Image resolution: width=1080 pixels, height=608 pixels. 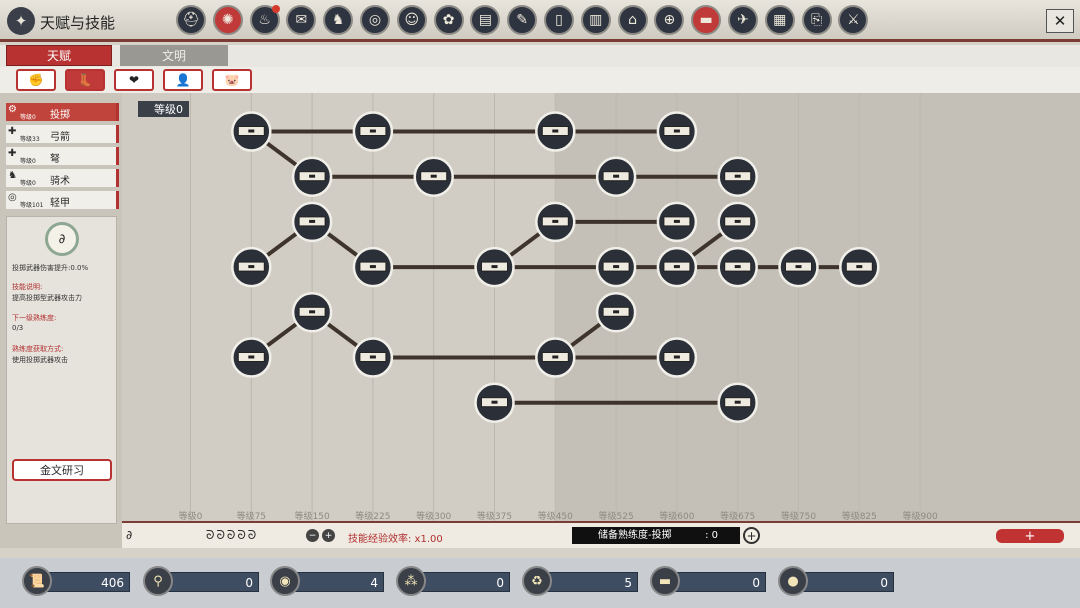 I want to click on stock-value: : 0, so click(x=711, y=535).